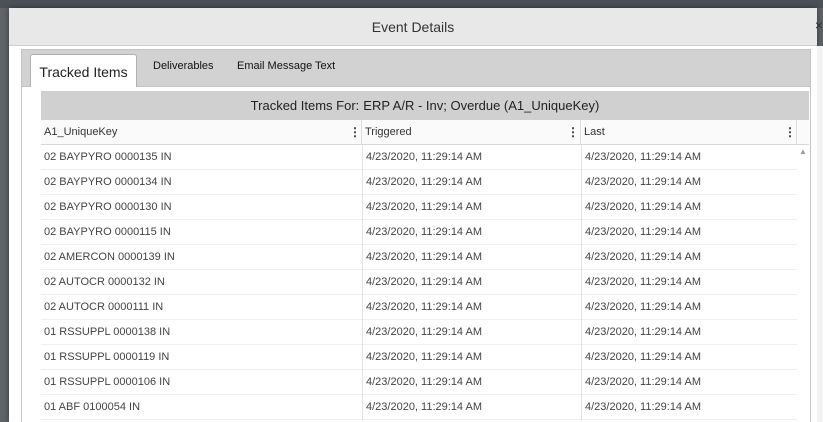 This screenshot has width=823, height=422. I want to click on grid-header: A1_UniqueKey ⋮ Triggered ⋮ Last ⋮, so click(425, 132).